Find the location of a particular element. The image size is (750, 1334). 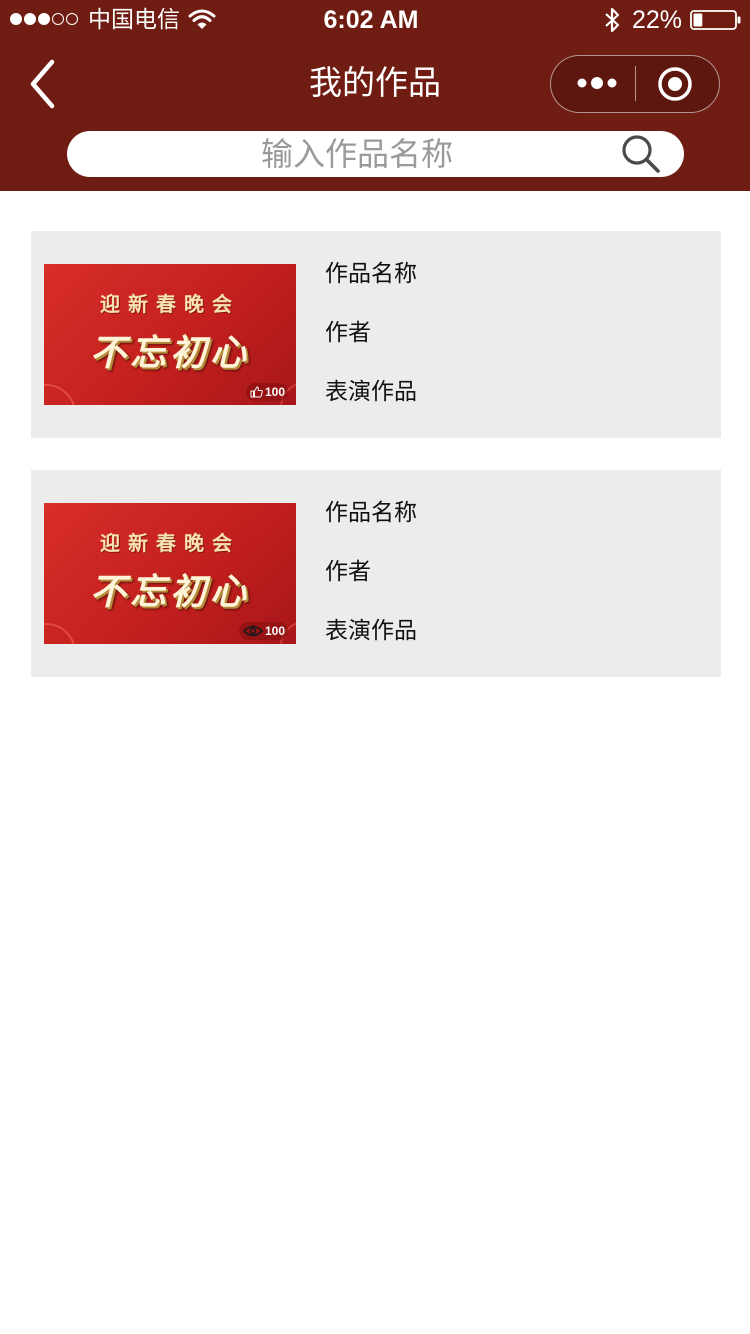

like-count-badge: 100 is located at coordinates (266, 392).